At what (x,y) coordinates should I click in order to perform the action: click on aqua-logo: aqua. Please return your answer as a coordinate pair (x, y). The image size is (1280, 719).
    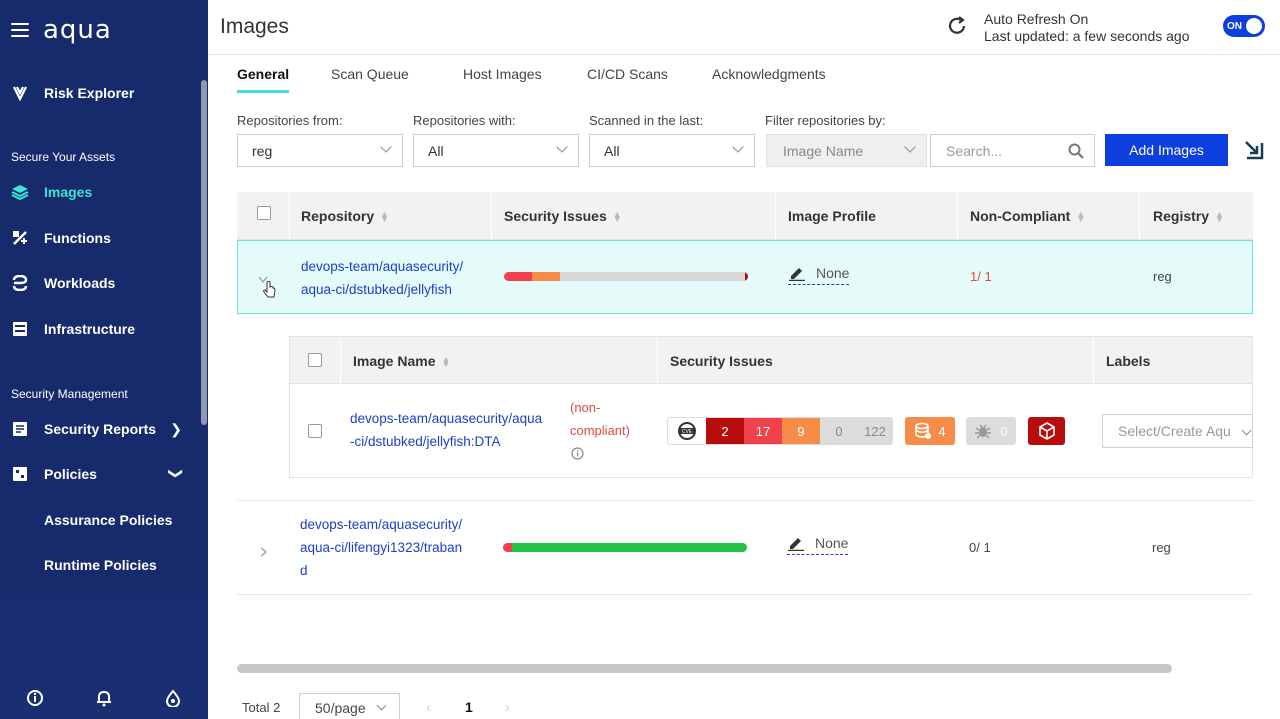
    Looking at the image, I should click on (77, 30).